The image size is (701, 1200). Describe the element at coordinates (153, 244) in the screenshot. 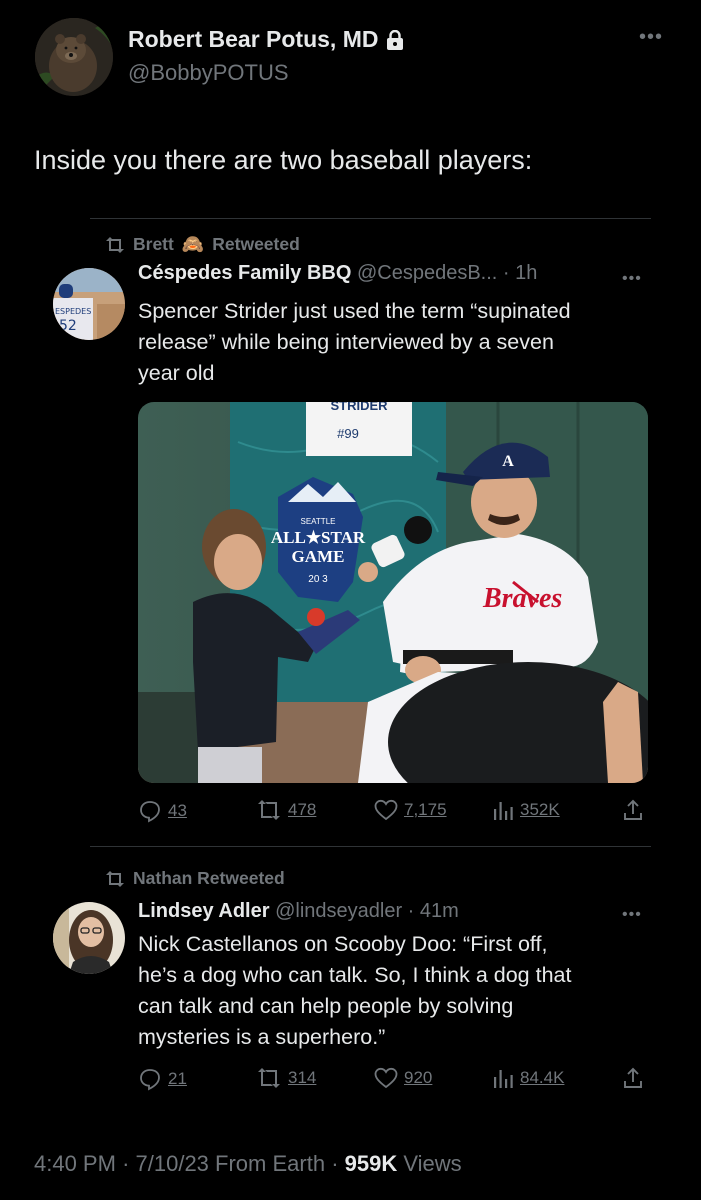

I see `retweeted-by-name: Brett` at that location.